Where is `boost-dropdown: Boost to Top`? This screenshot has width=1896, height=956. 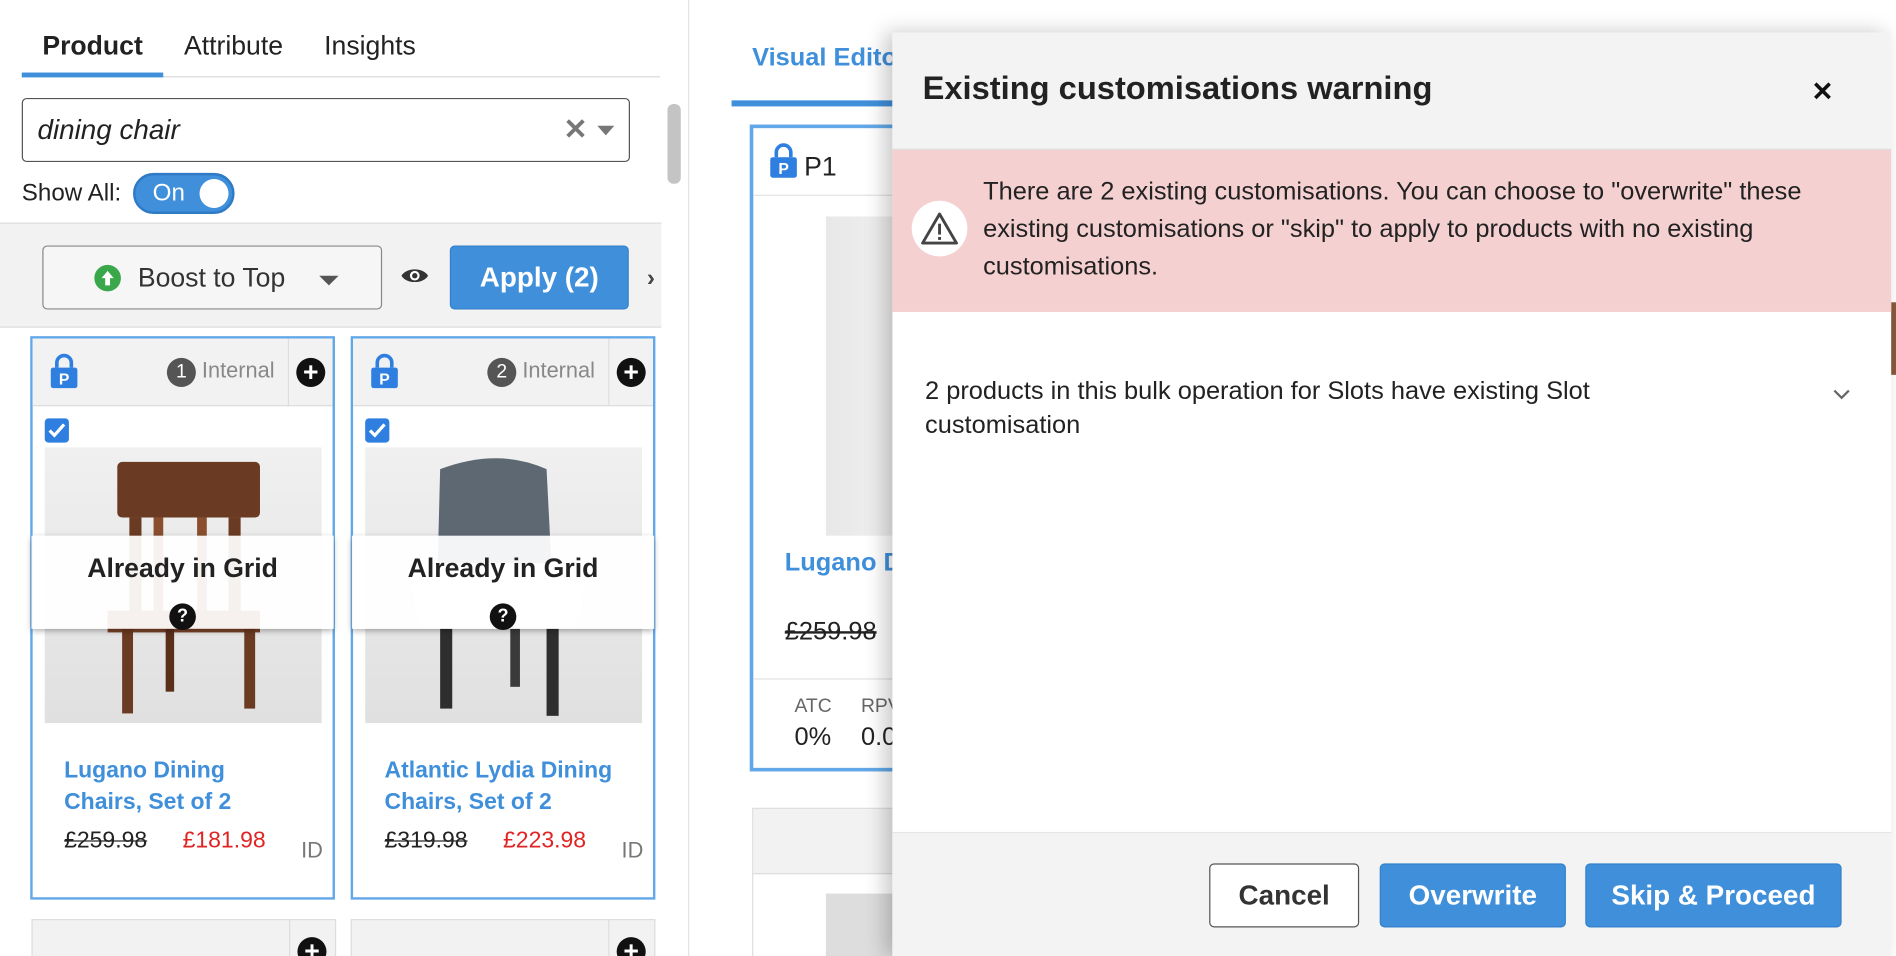 boost-dropdown: Boost to Top is located at coordinates (212, 277).